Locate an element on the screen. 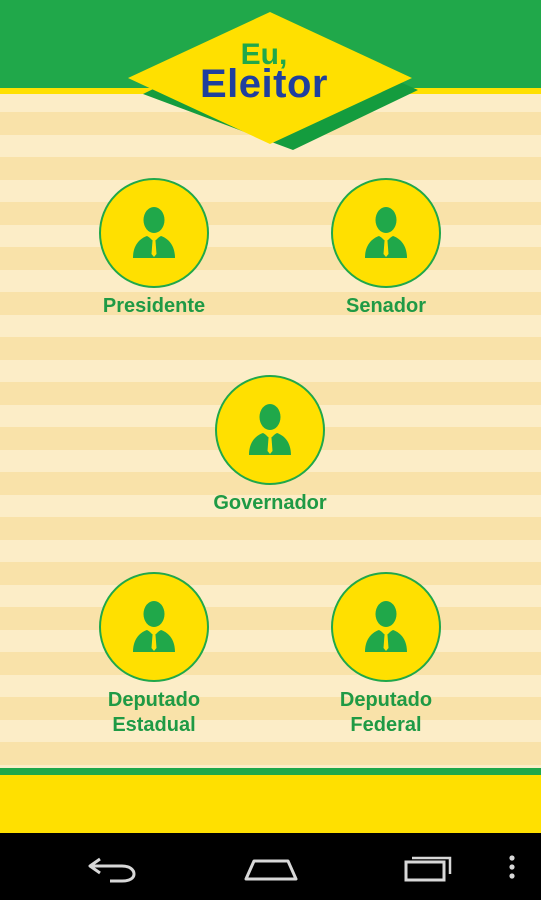  home-icon is located at coordinates (271, 870).